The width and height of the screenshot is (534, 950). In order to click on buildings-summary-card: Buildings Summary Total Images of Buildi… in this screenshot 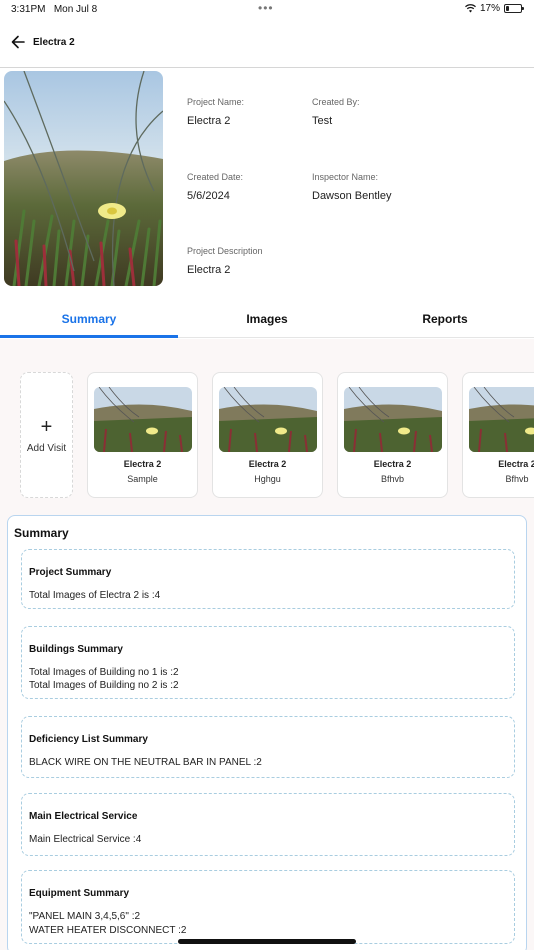, I will do `click(268, 662)`.